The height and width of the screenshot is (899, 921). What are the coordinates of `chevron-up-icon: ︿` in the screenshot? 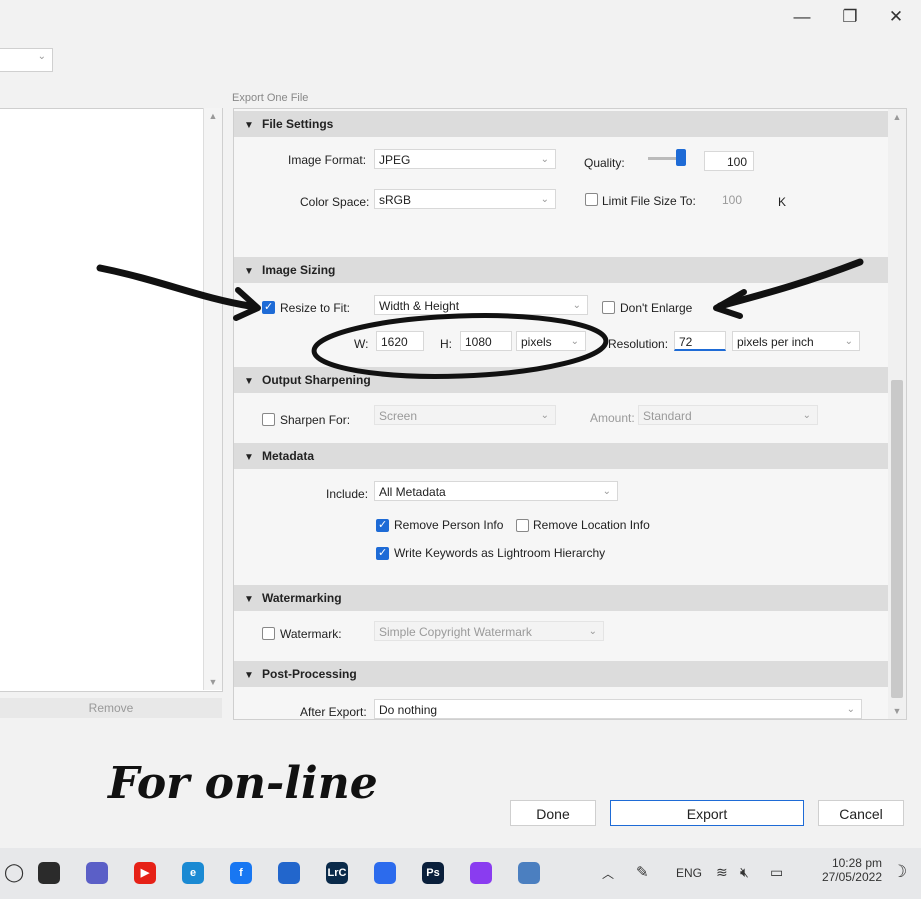 It's located at (608, 873).